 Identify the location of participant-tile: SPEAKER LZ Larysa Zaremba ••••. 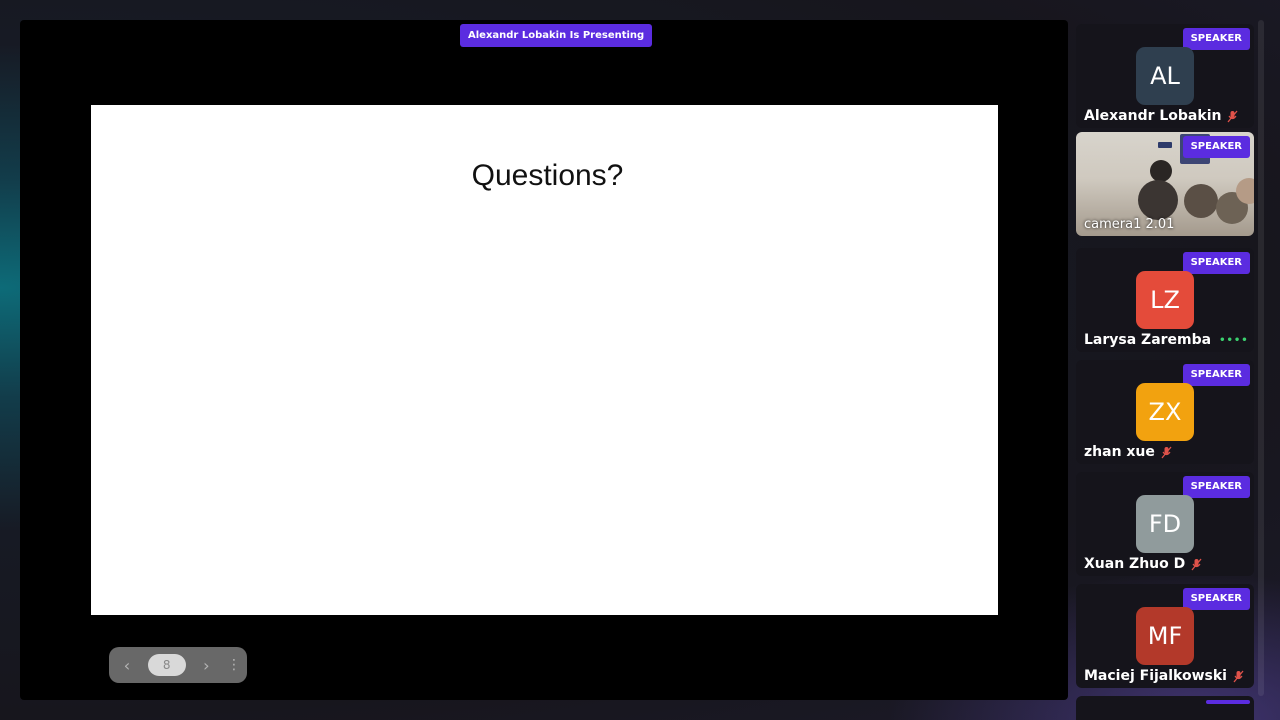
(1165, 300).